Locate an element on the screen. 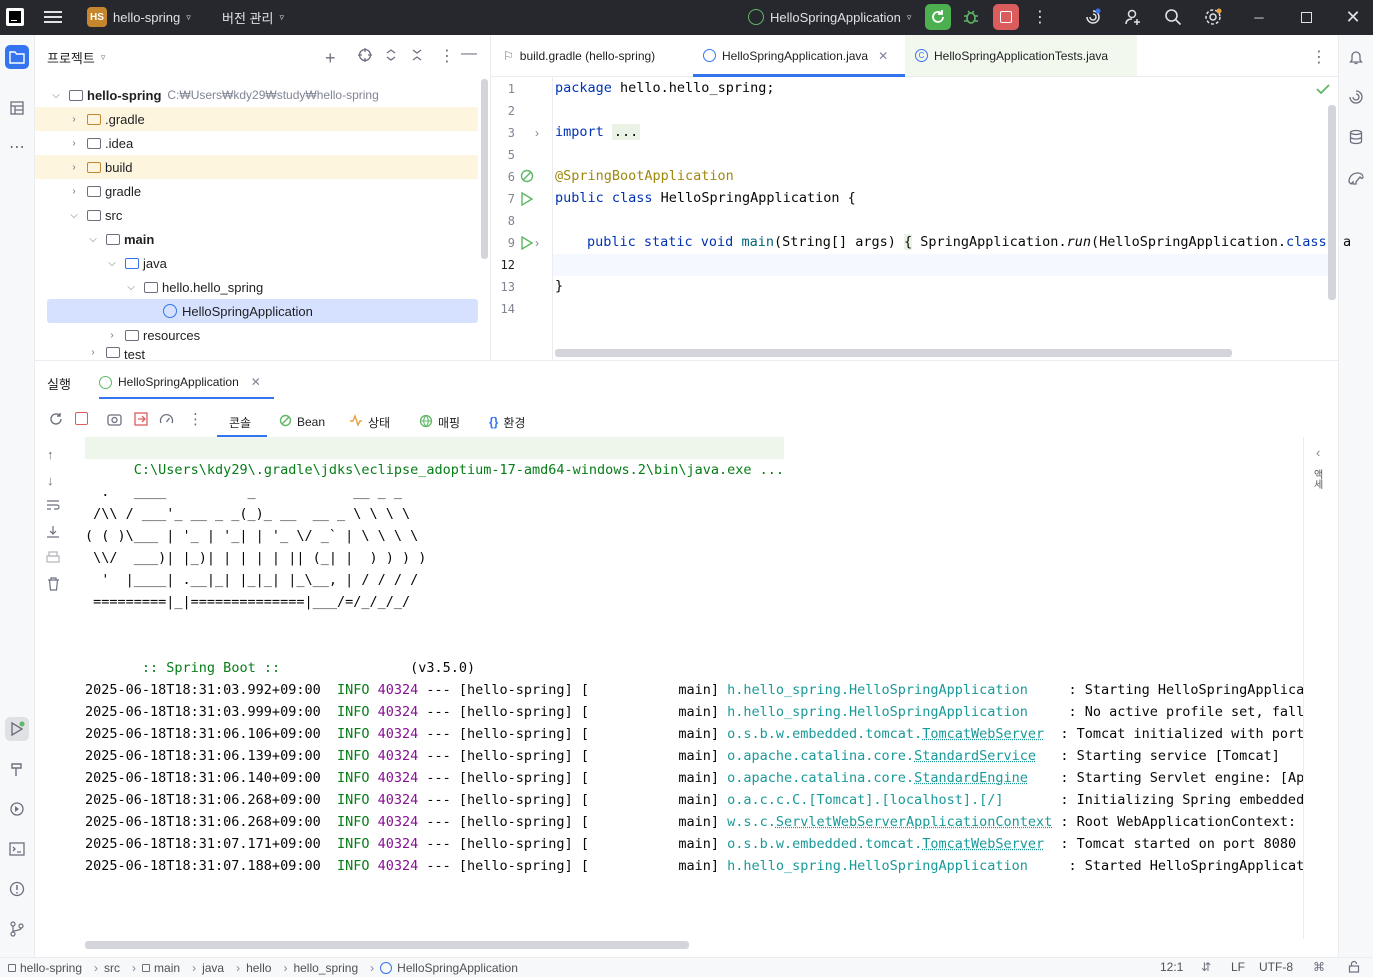 The width and height of the screenshot is (1373, 977). run-config-selector: HelloSpringApplication ▿ is located at coordinates (829, 17).